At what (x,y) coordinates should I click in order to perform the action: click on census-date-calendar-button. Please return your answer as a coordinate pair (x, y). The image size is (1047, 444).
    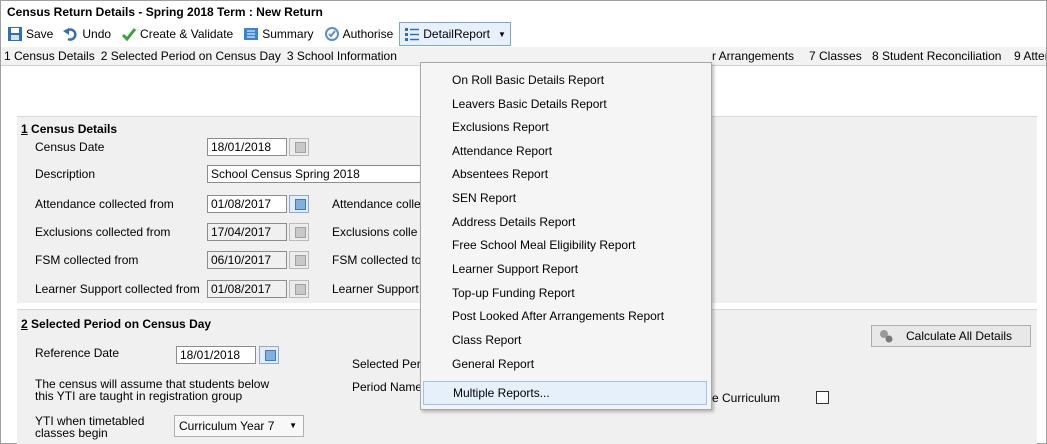
    Looking at the image, I should click on (299, 147).